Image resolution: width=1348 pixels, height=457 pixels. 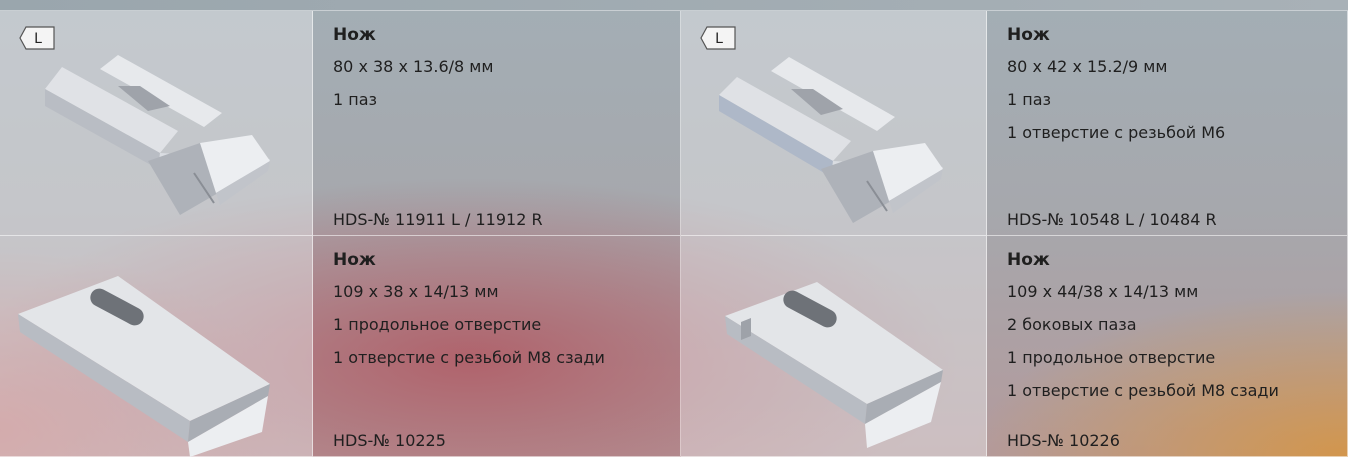 I want to click on product-dimensions: 109 x 38 x 14/13 мм, so click(x=416, y=291).